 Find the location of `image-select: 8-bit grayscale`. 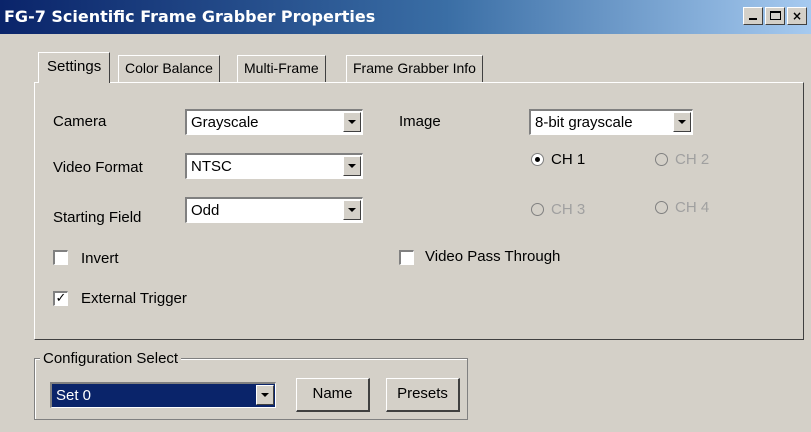

image-select: 8-bit grayscale is located at coordinates (611, 122).